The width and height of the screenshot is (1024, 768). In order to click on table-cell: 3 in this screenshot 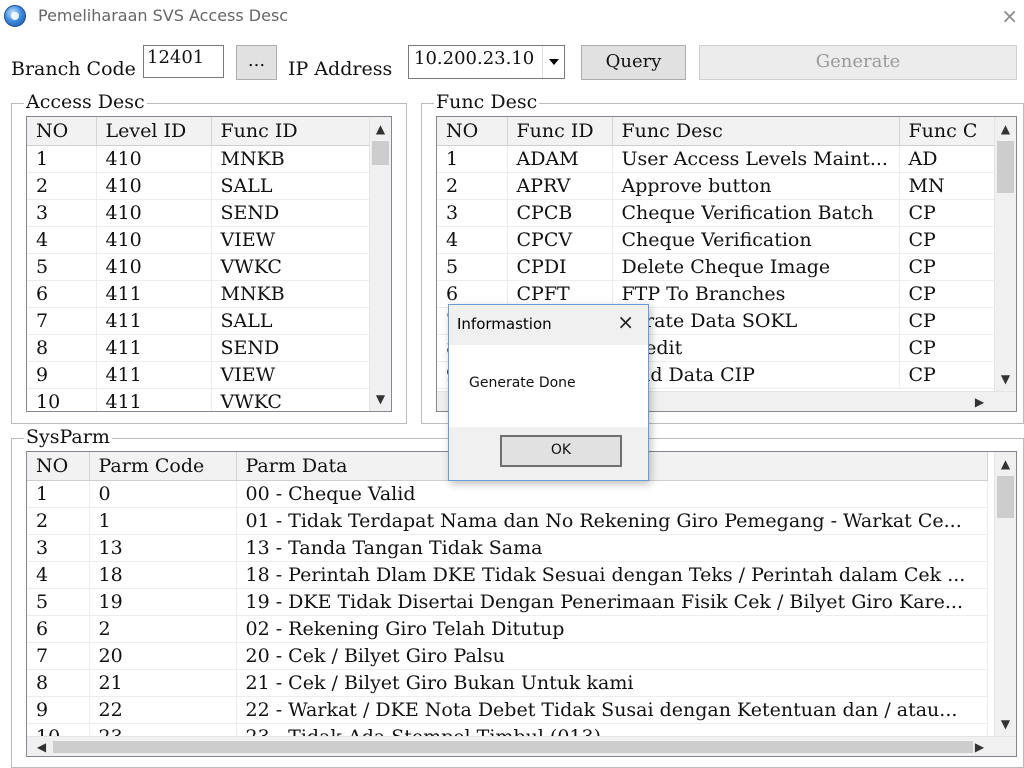, I will do `click(472, 213)`.